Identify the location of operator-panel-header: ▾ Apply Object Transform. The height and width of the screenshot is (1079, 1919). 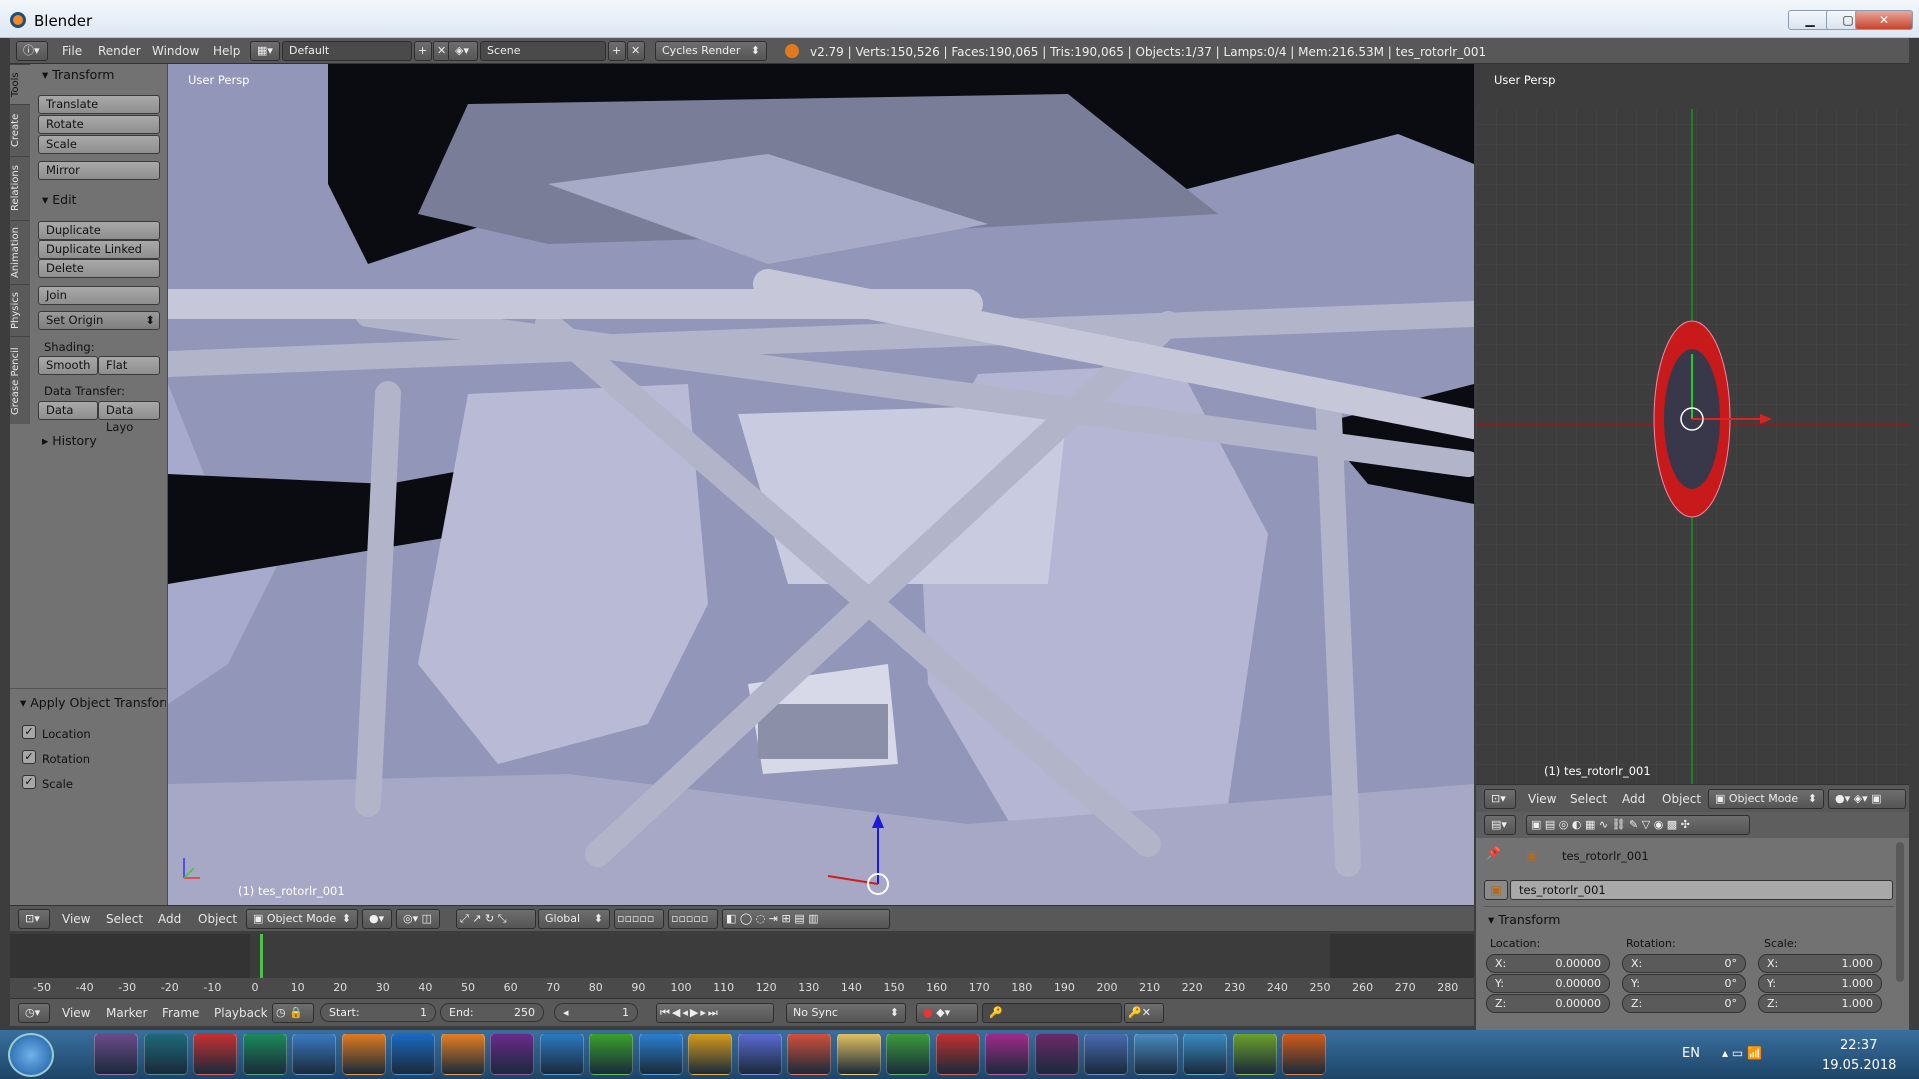
(93, 702).